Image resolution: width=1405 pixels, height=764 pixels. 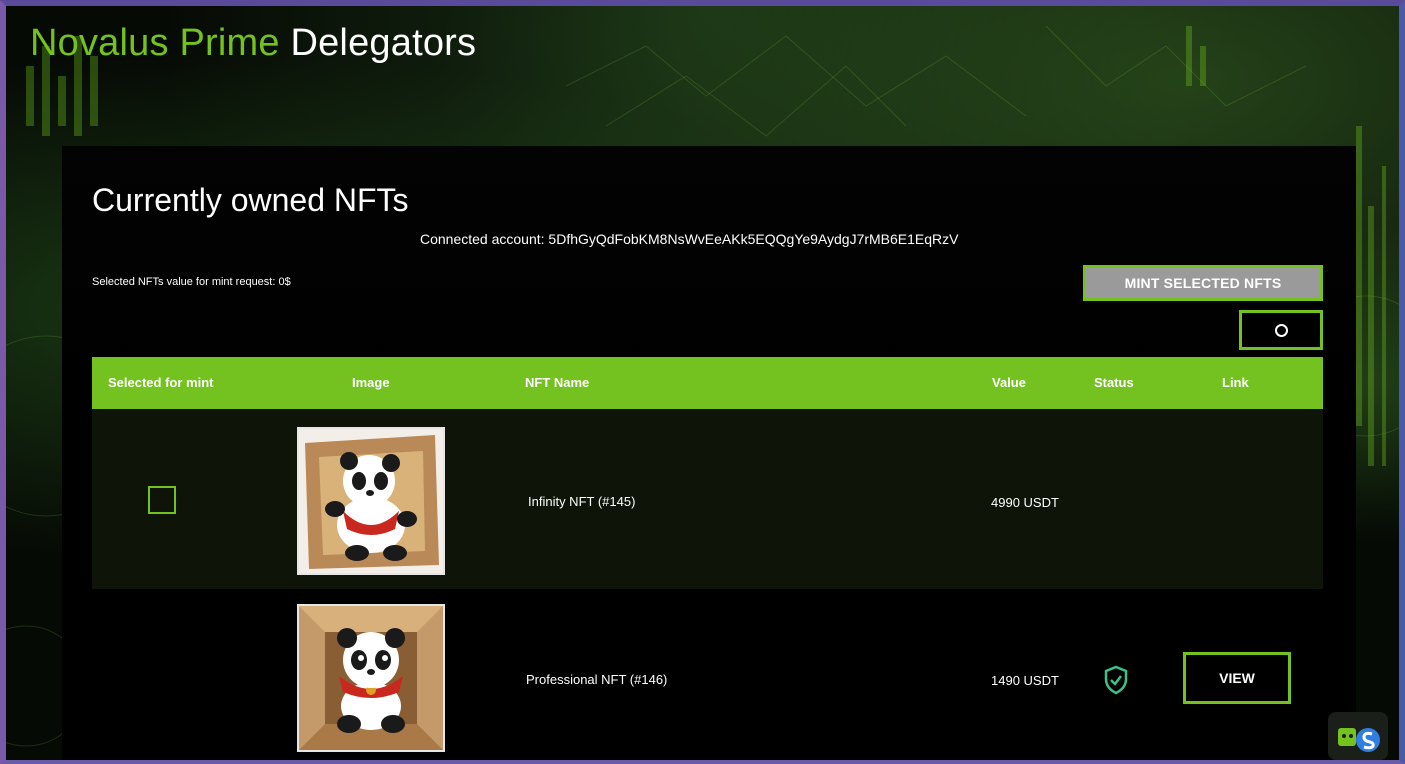 What do you see at coordinates (162, 500) in the screenshot?
I see `select-for-mint-checkbox` at bounding box center [162, 500].